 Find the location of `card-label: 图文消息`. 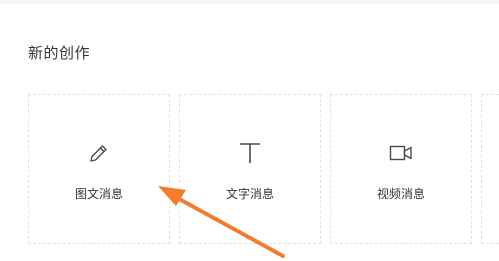

card-label: 图文消息 is located at coordinates (98, 194).